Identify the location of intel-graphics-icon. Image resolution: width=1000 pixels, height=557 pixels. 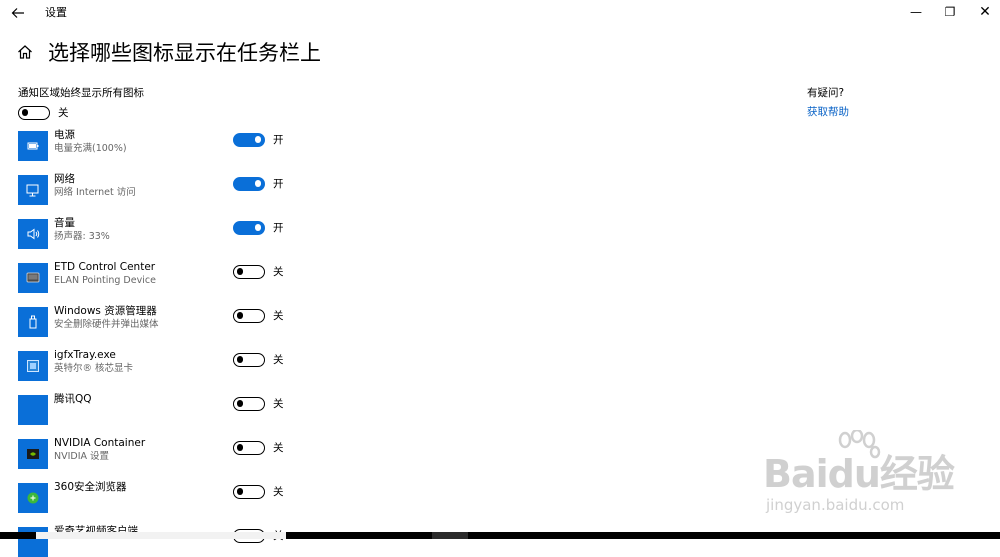
(33, 366).